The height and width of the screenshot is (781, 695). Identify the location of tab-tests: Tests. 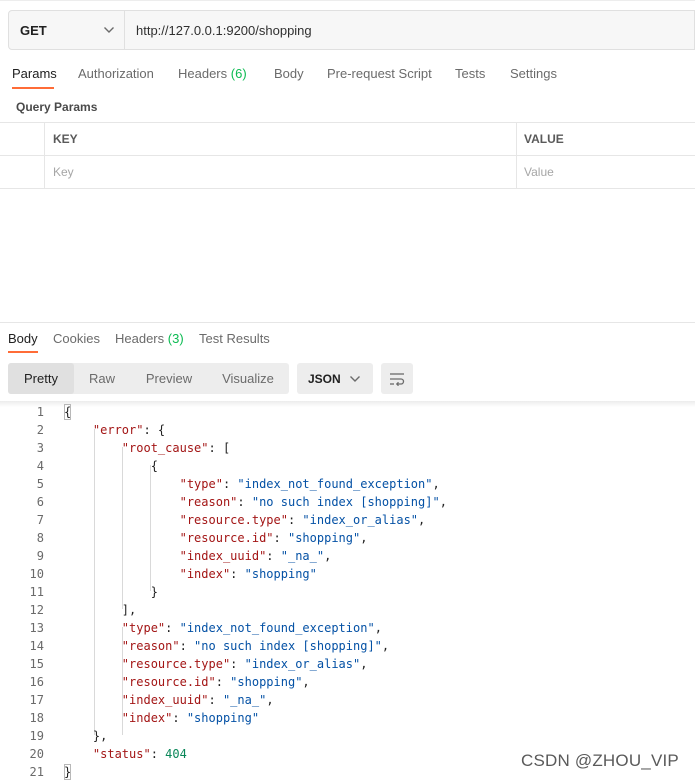
(470, 73).